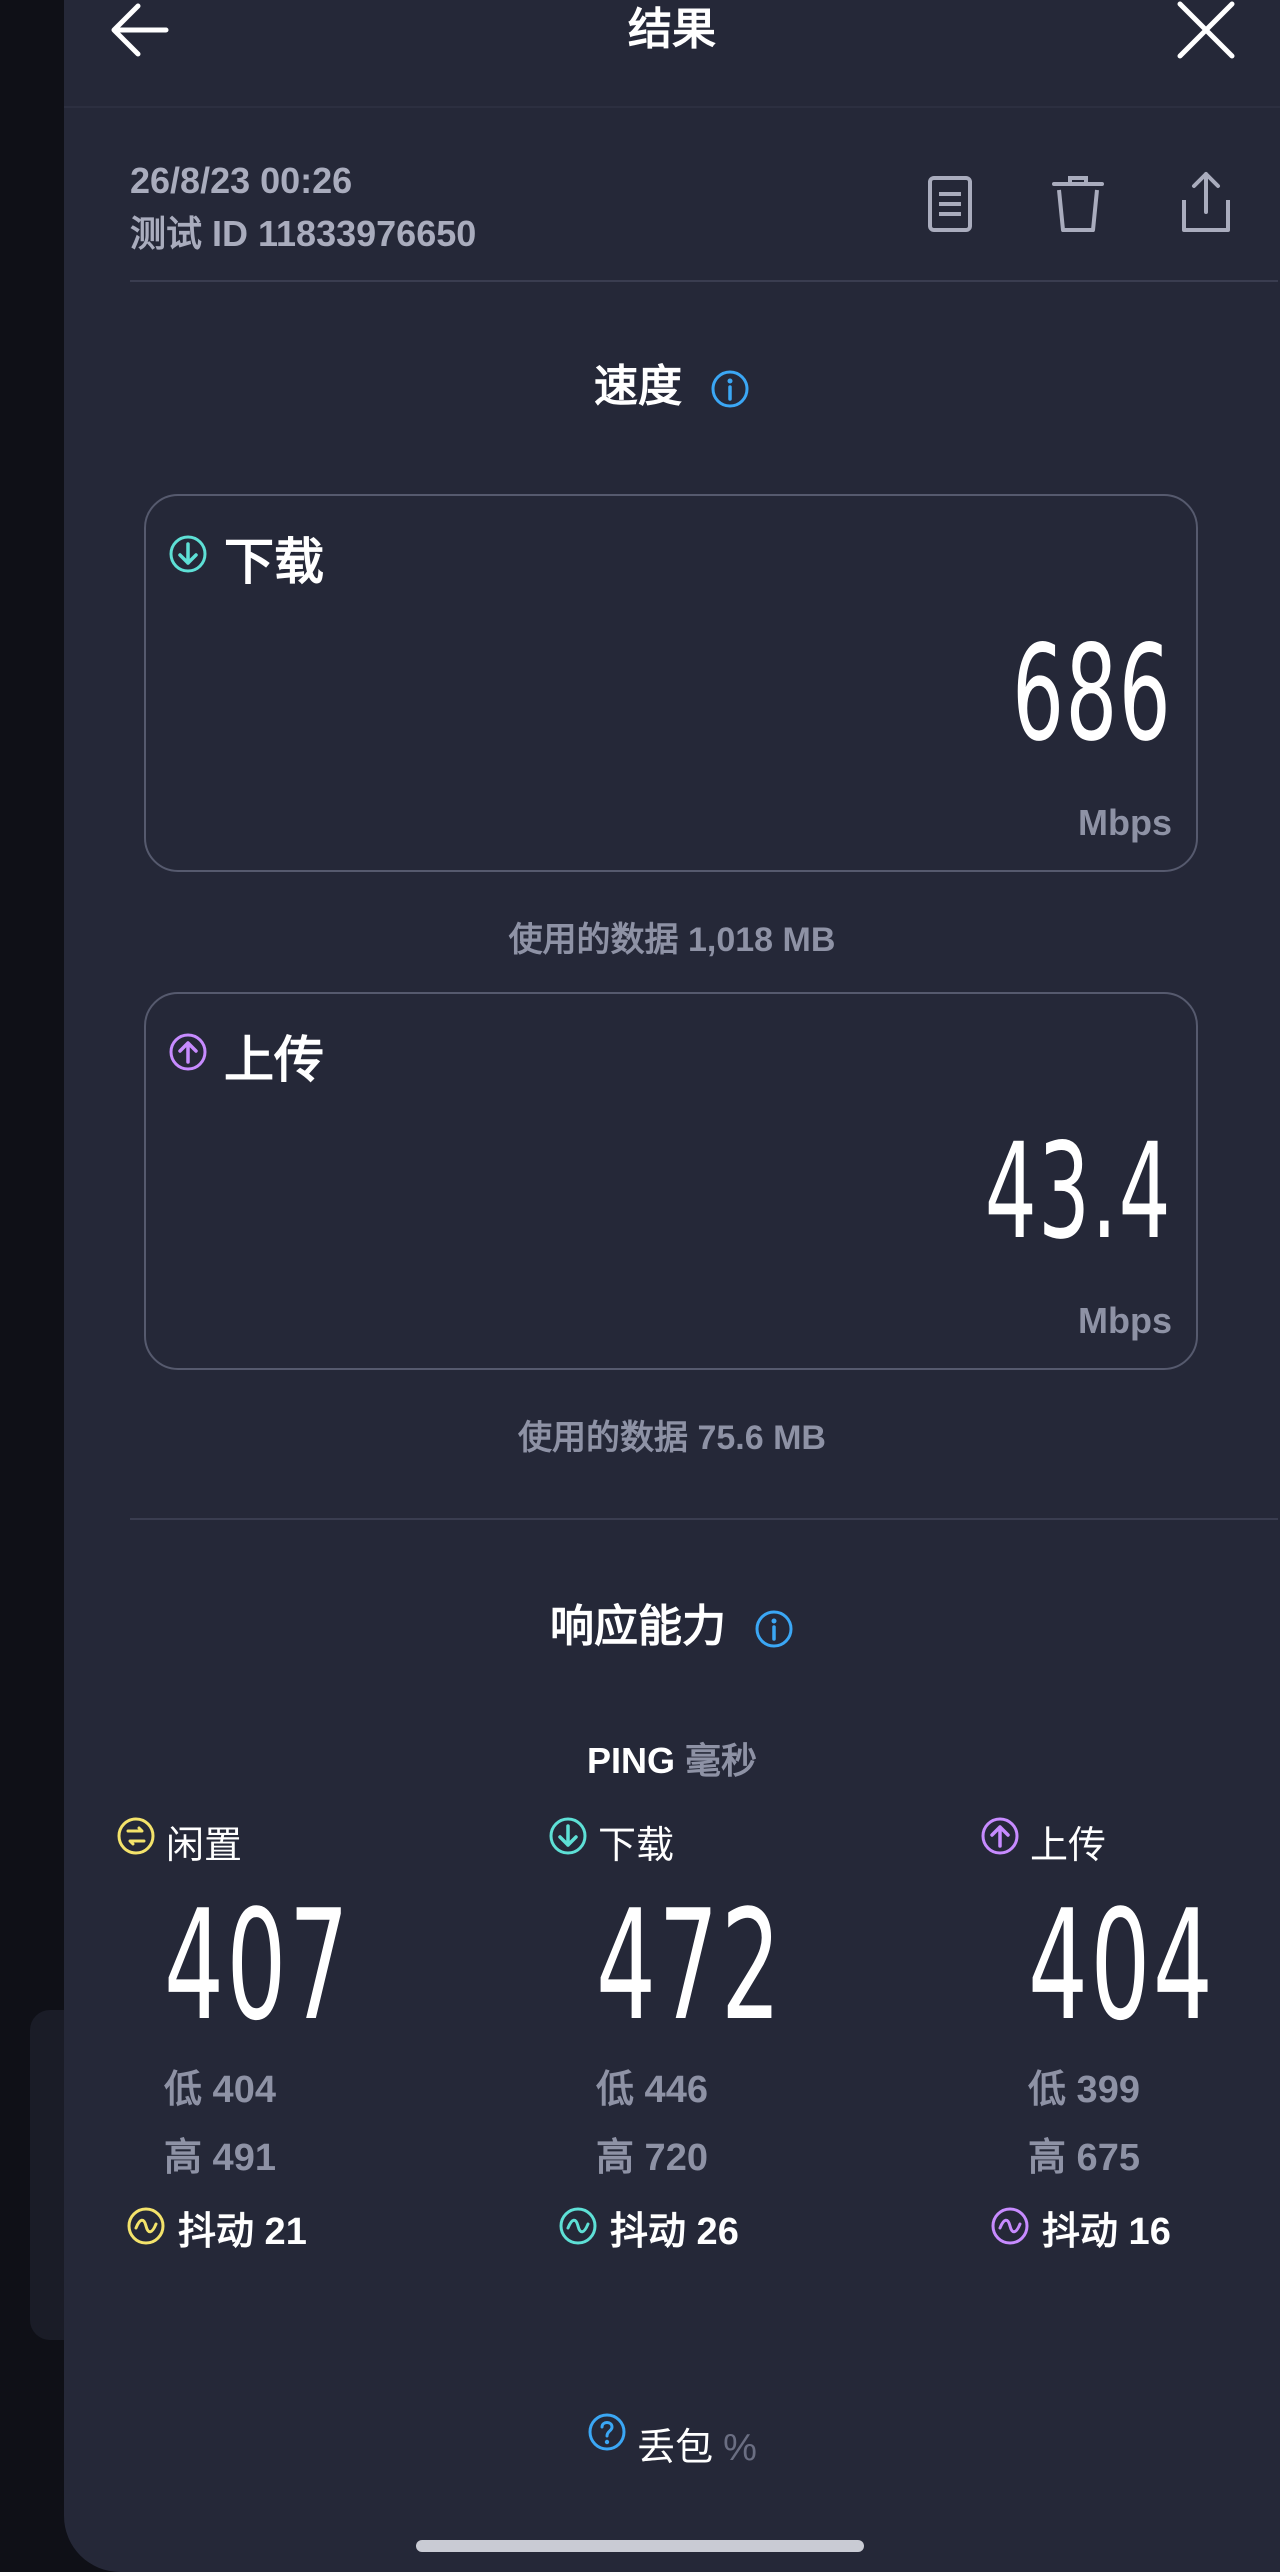 The image size is (1280, 2572). Describe the element at coordinates (690, 1965) in the screenshot. I see `download-ping-value: 472` at that location.